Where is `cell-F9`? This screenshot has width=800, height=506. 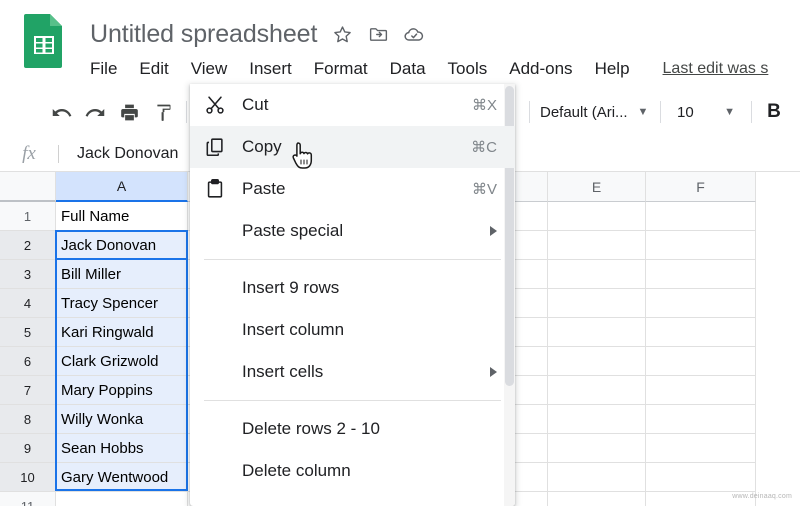
cell-F9 is located at coordinates (701, 448).